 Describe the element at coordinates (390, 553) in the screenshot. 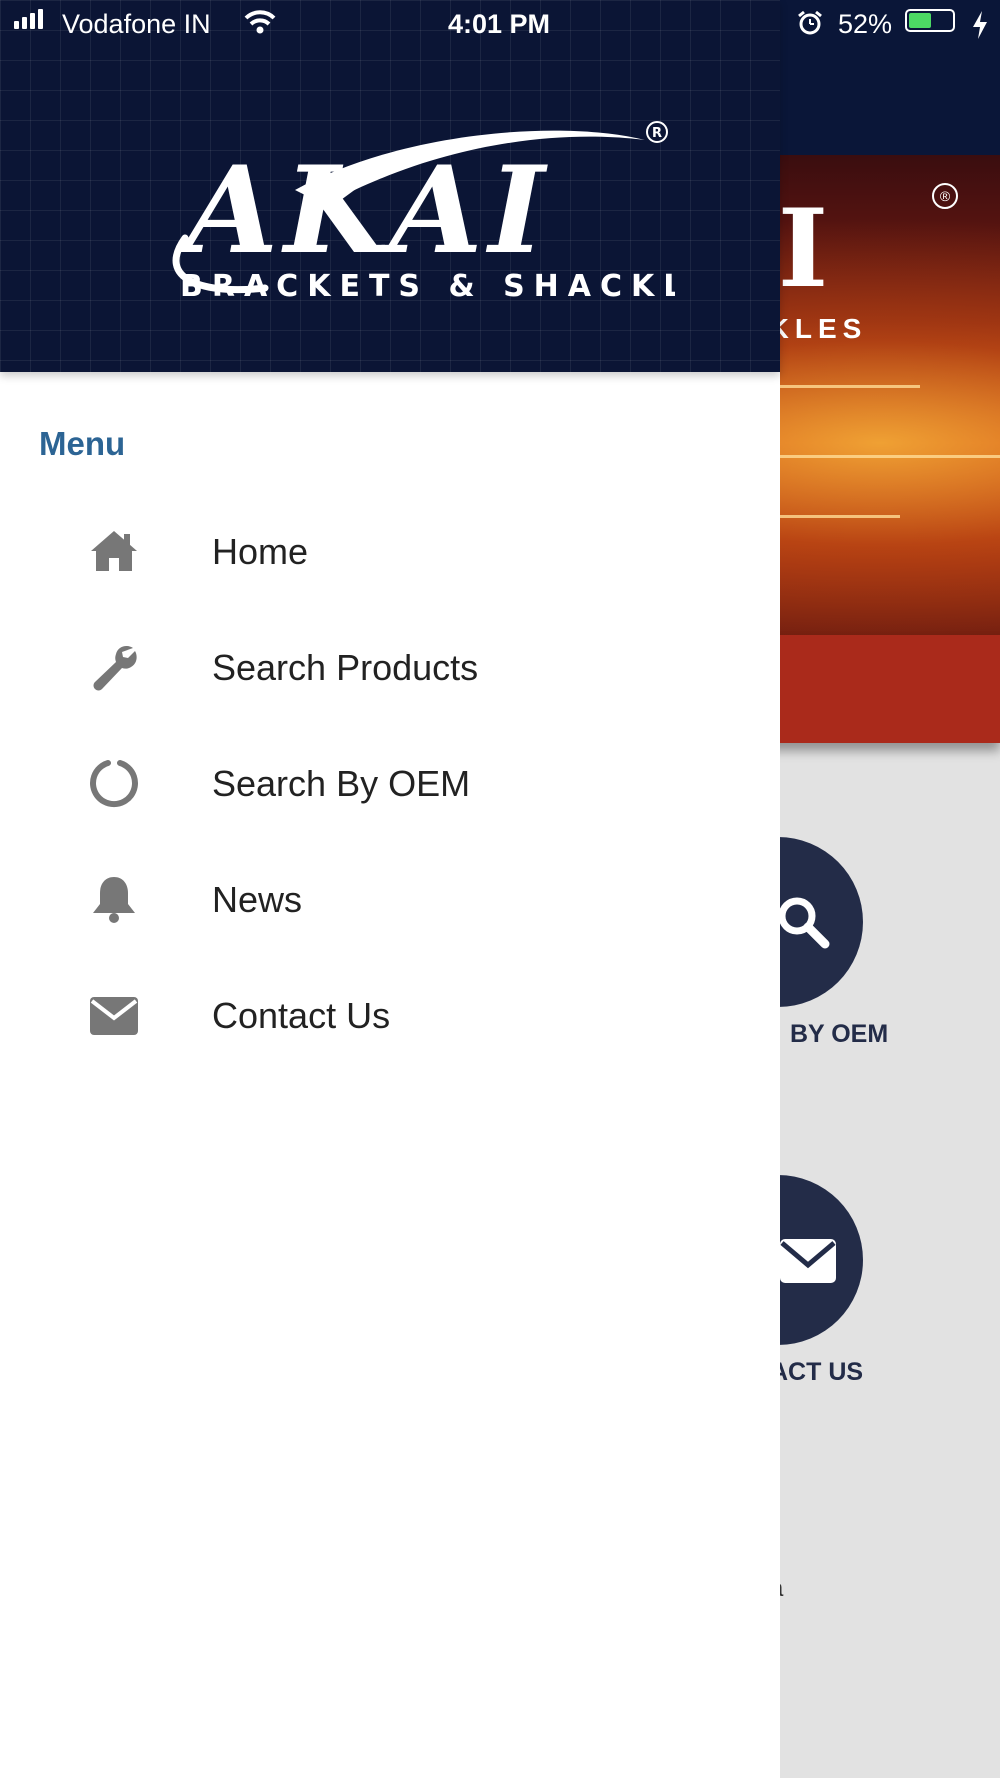

I see `menu-item-home: Home` at that location.